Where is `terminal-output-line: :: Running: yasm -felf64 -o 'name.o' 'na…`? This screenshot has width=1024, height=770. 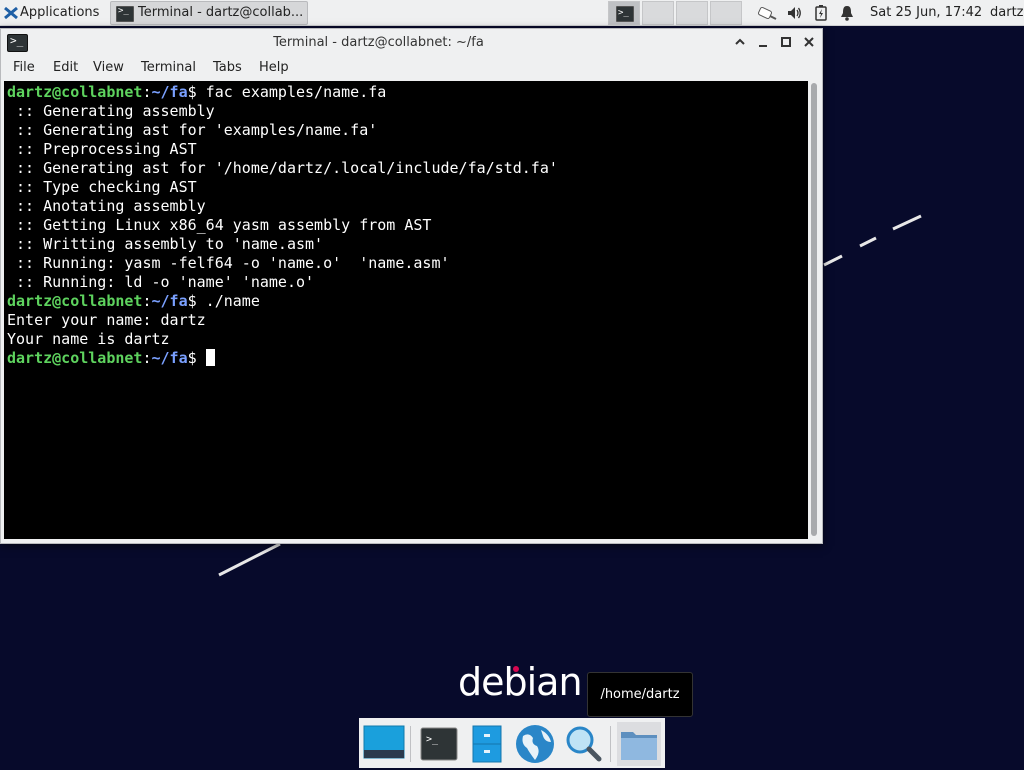 terminal-output-line: :: Running: yasm -felf64 -o 'name.o' 'na… is located at coordinates (228, 263).